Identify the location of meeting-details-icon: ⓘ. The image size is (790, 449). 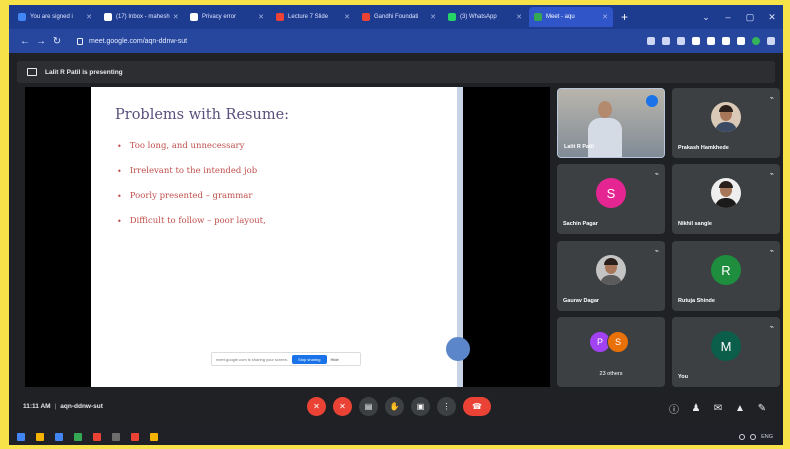
(674, 408).